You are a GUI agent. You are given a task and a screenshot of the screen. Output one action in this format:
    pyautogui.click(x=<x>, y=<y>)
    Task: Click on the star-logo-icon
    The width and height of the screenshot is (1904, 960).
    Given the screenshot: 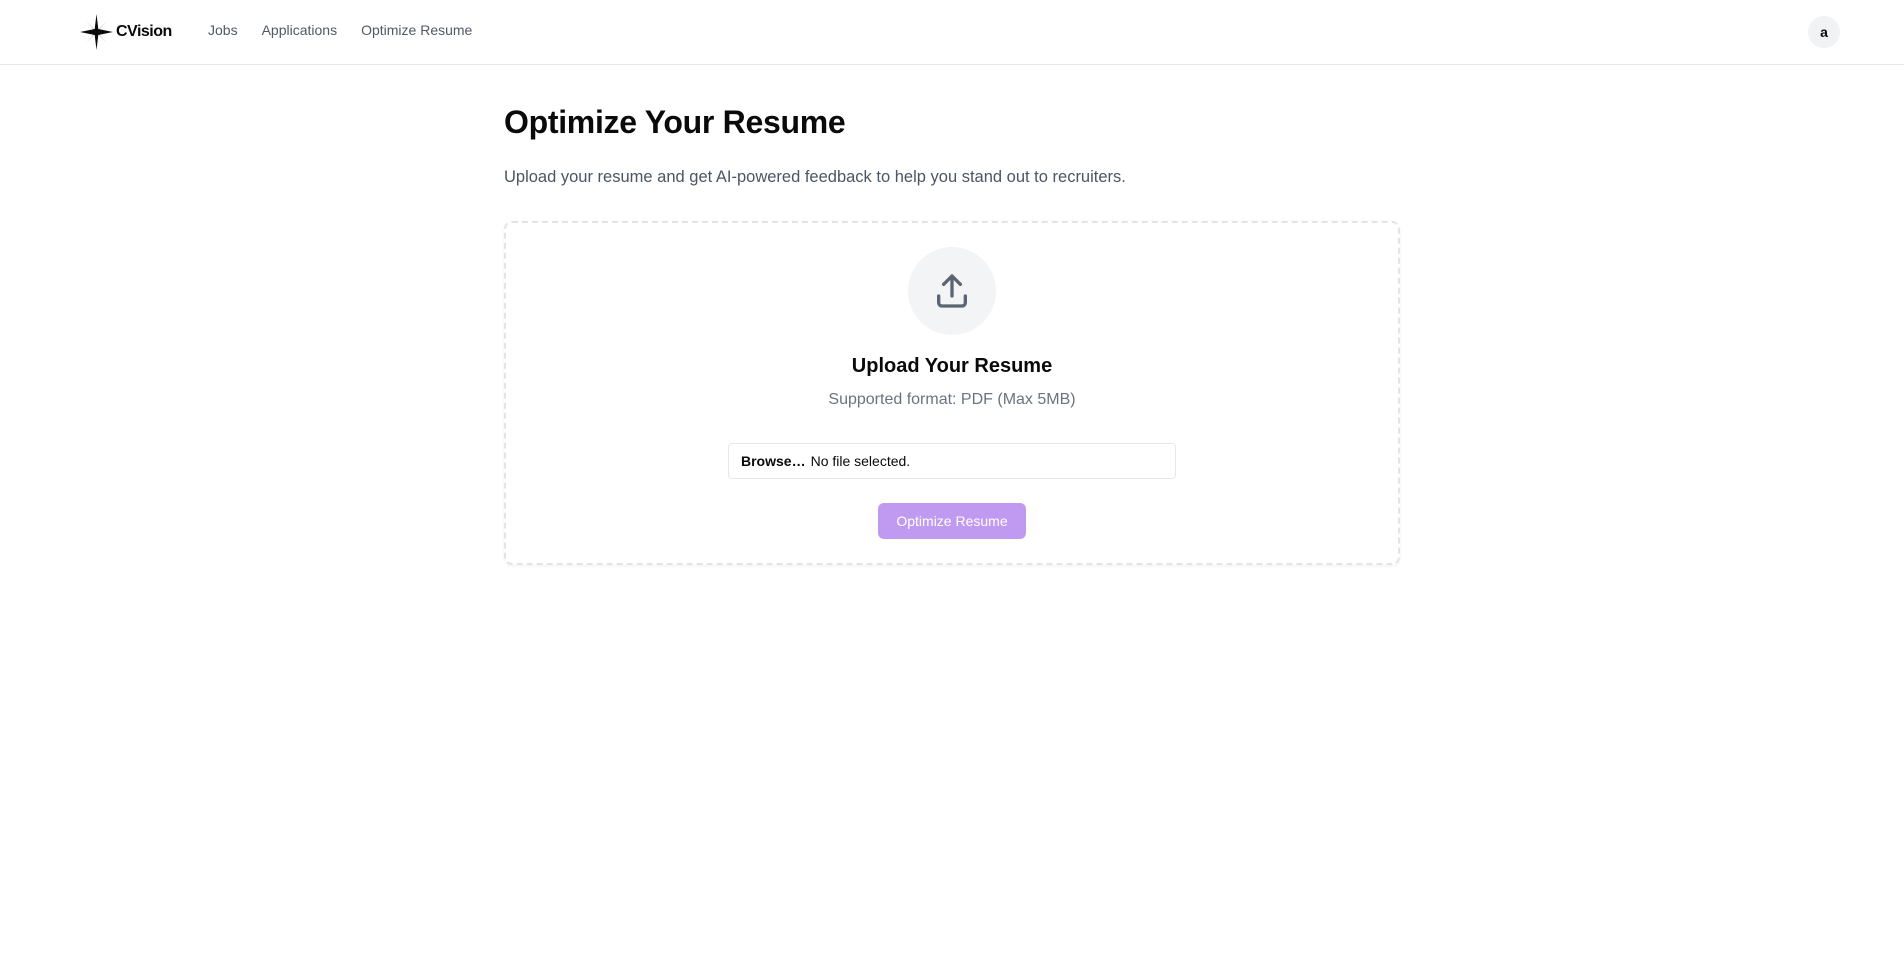 What is the action you would take?
    pyautogui.click(x=96, y=32)
    